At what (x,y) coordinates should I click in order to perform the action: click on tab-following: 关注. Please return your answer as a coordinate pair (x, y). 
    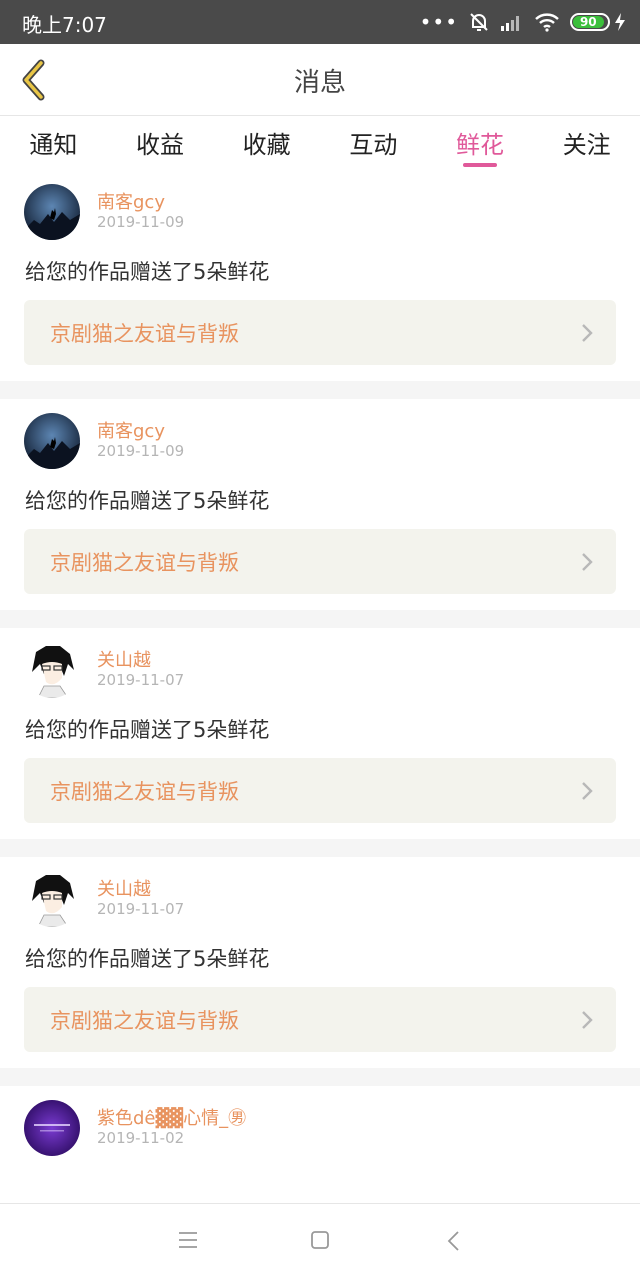
    Looking at the image, I should click on (586, 143).